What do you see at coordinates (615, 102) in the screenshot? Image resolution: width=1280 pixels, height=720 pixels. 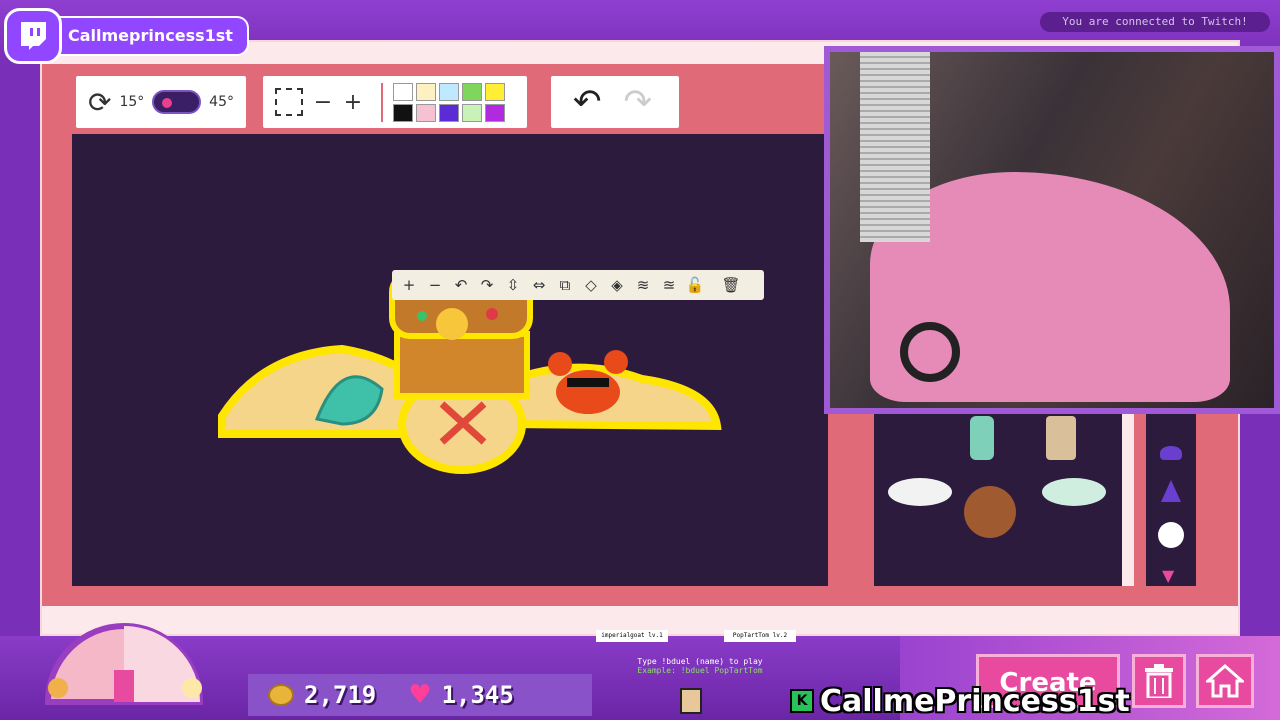 I see `history-toolbar: ↶ ↷` at bounding box center [615, 102].